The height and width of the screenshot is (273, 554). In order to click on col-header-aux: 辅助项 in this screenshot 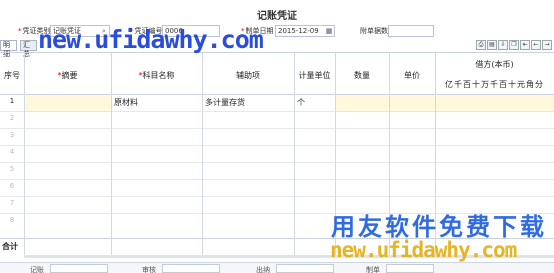, I will do `click(248, 75)`.